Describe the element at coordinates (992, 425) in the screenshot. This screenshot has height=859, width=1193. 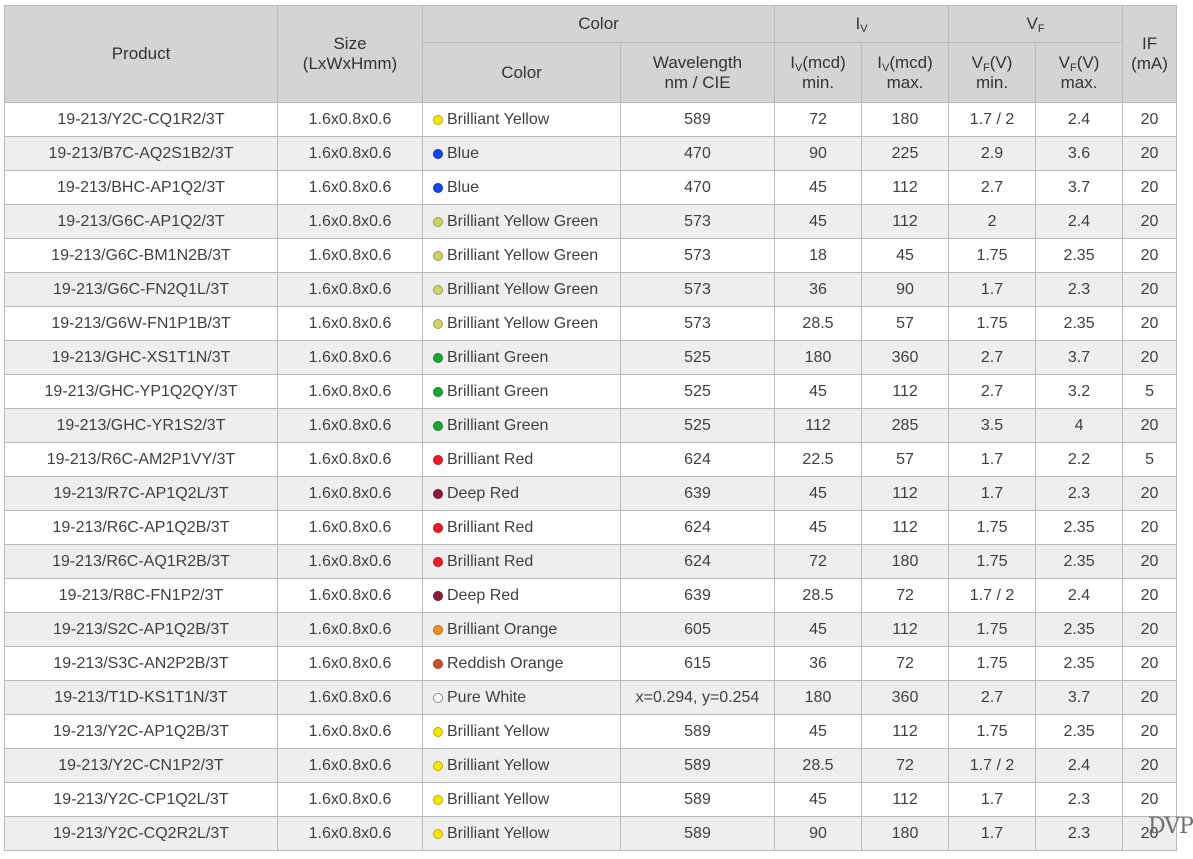
I see `cell-vf-min: 3.5` at that location.